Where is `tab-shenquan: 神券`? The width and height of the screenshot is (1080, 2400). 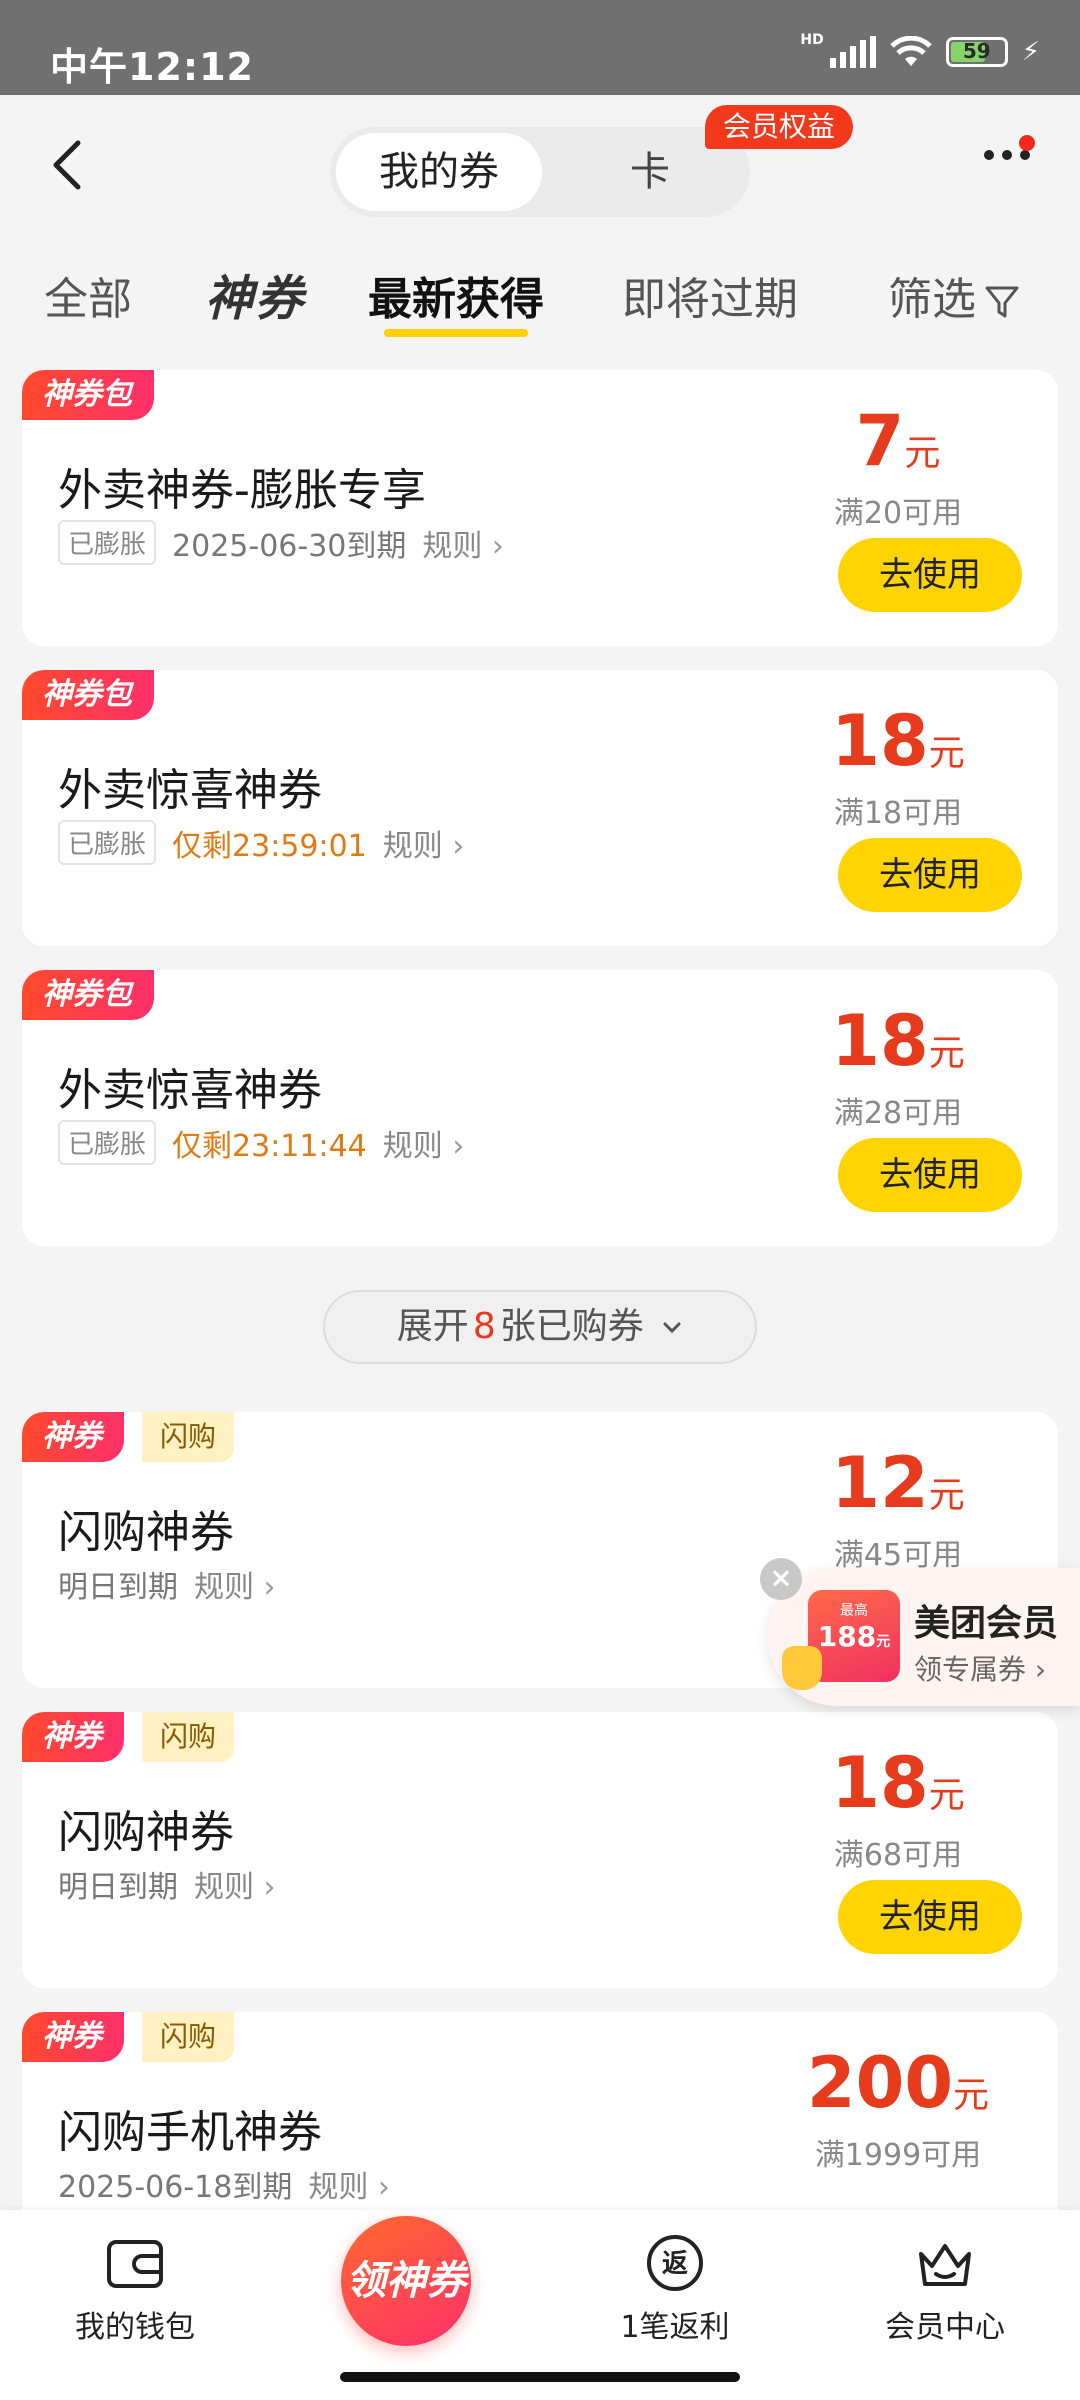
tab-shenquan: 神券 is located at coordinates (255, 294).